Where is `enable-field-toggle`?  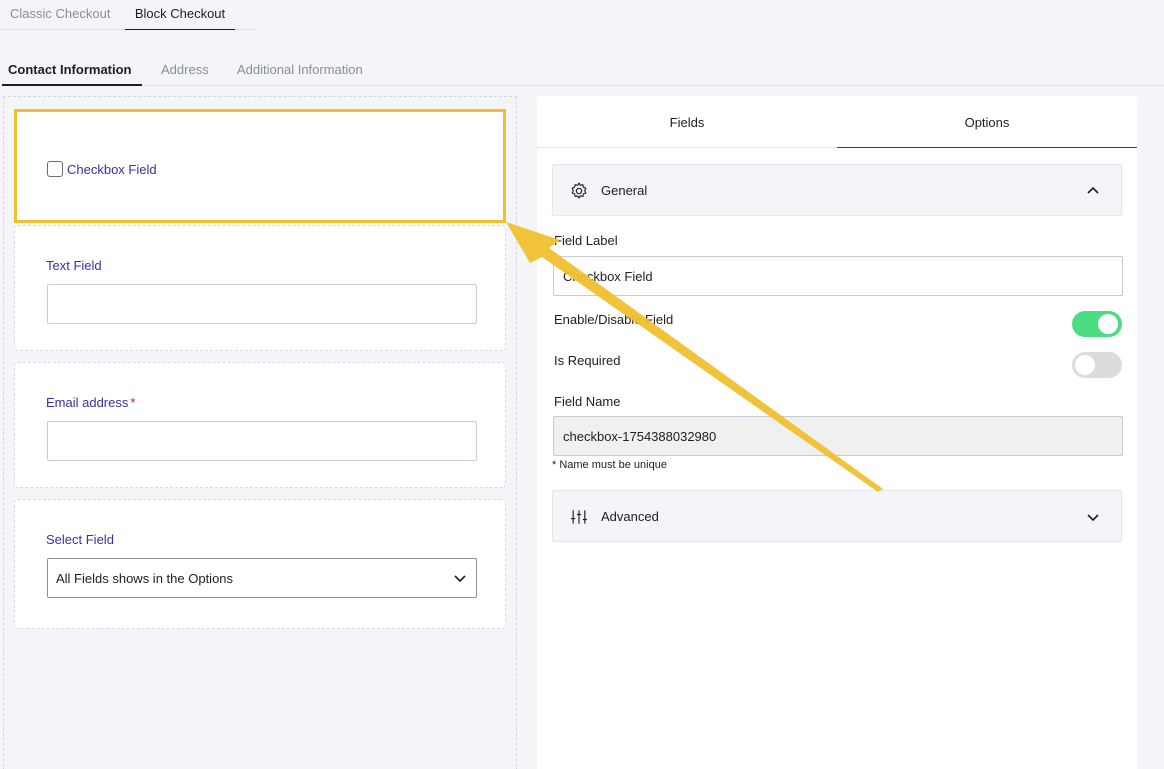
enable-field-toggle is located at coordinates (1097, 324).